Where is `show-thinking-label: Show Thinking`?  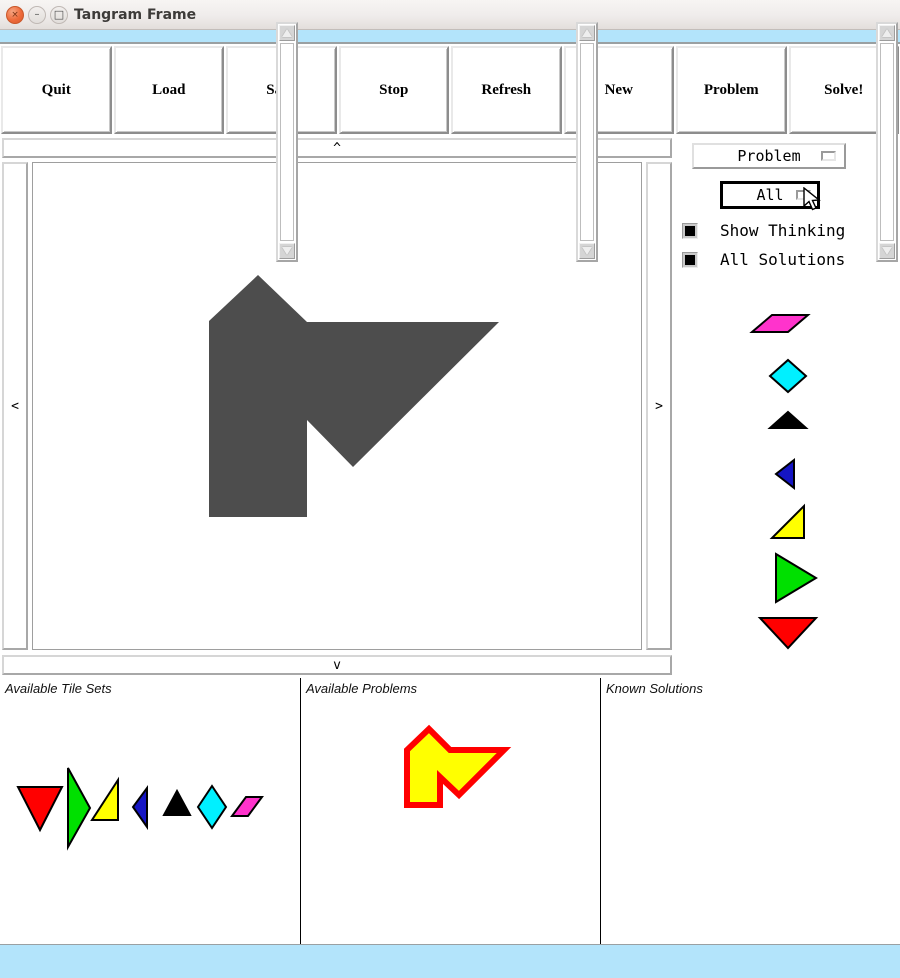 show-thinking-label: Show Thinking is located at coordinates (783, 230).